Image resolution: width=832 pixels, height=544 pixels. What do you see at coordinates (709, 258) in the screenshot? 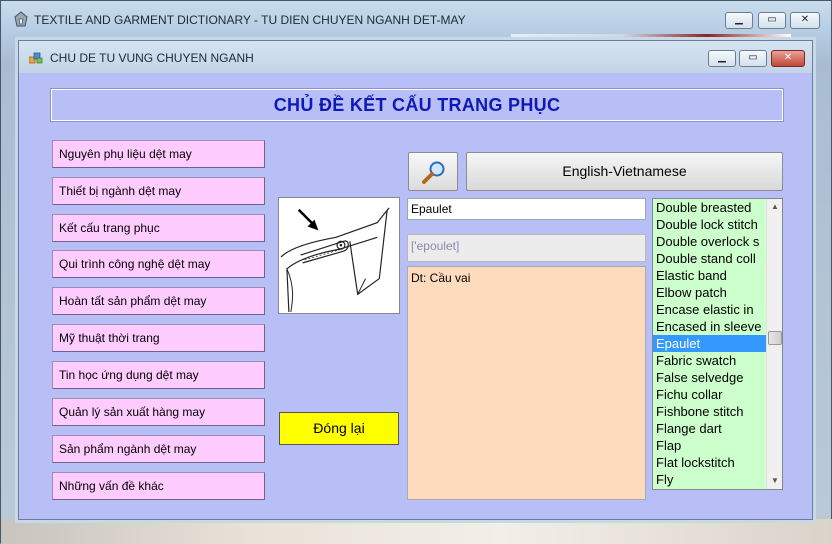
I see `list-item: Double stand coll` at bounding box center [709, 258].